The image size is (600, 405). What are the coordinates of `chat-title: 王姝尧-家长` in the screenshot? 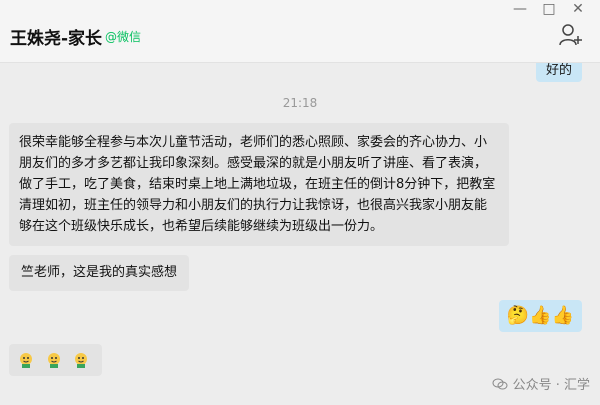 It's located at (56, 39).